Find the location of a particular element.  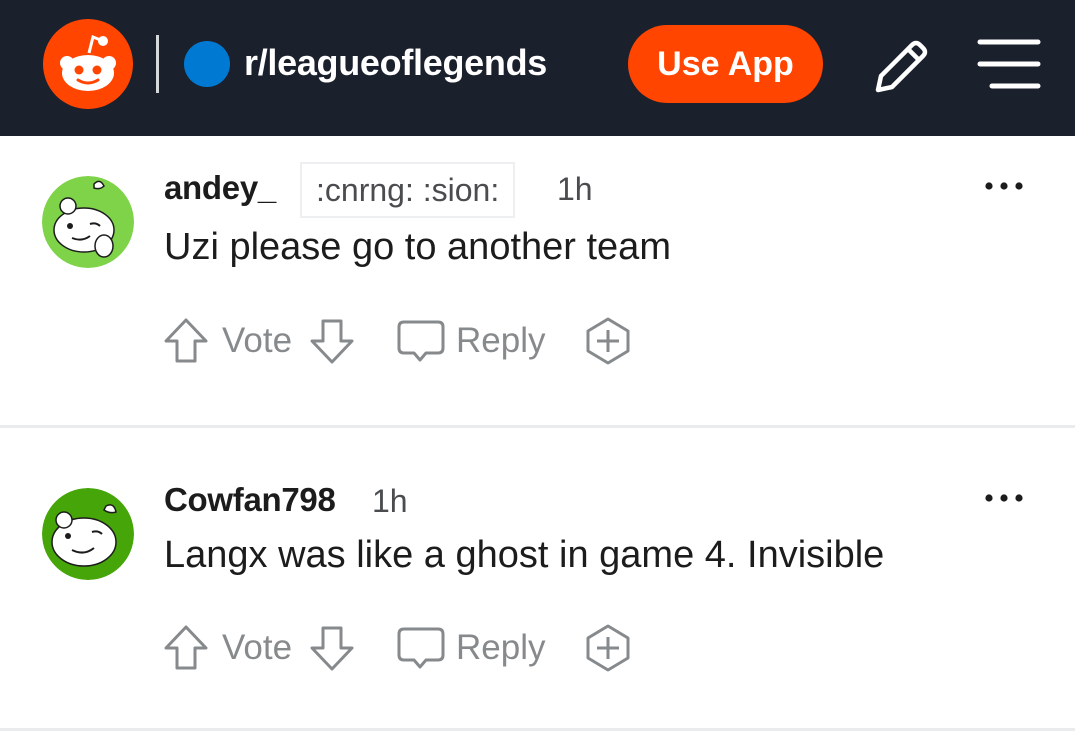

use-app-button: Use App is located at coordinates (725, 64).